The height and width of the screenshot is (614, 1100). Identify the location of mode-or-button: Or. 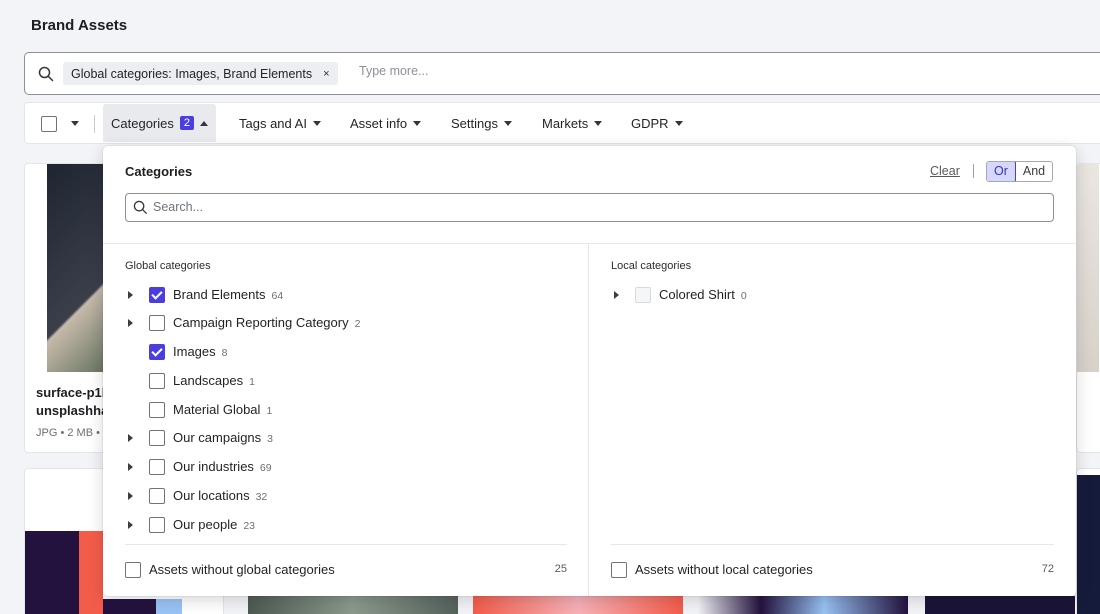
(1001, 171).